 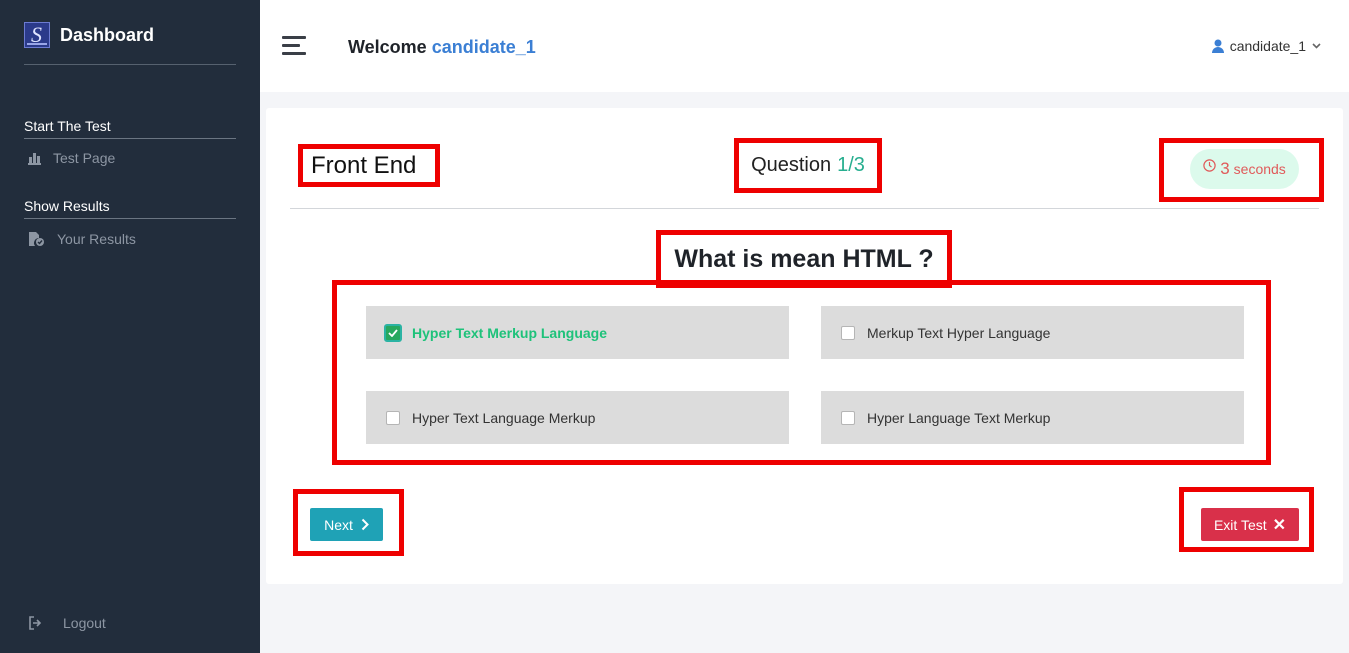 What do you see at coordinates (107, 34) in the screenshot?
I see `brand-title: Dashboard` at bounding box center [107, 34].